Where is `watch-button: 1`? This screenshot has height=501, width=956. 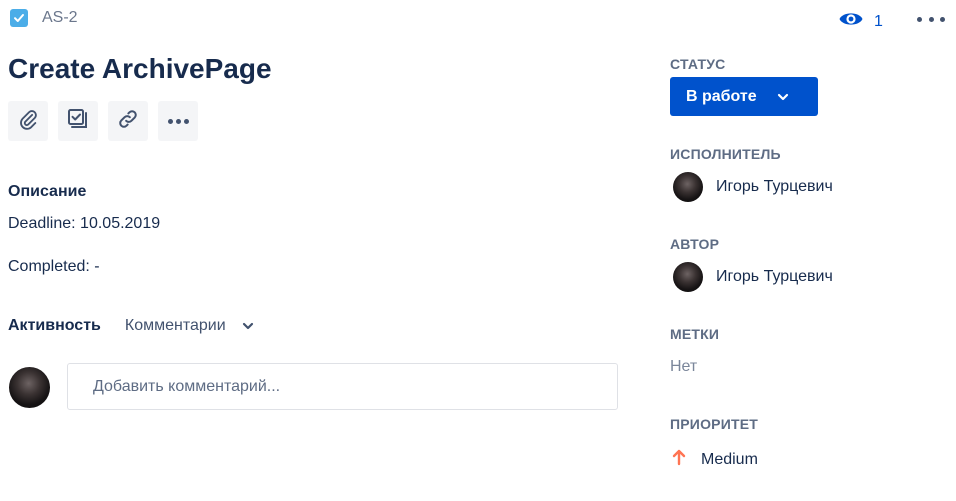
watch-button: 1 is located at coordinates (860, 21).